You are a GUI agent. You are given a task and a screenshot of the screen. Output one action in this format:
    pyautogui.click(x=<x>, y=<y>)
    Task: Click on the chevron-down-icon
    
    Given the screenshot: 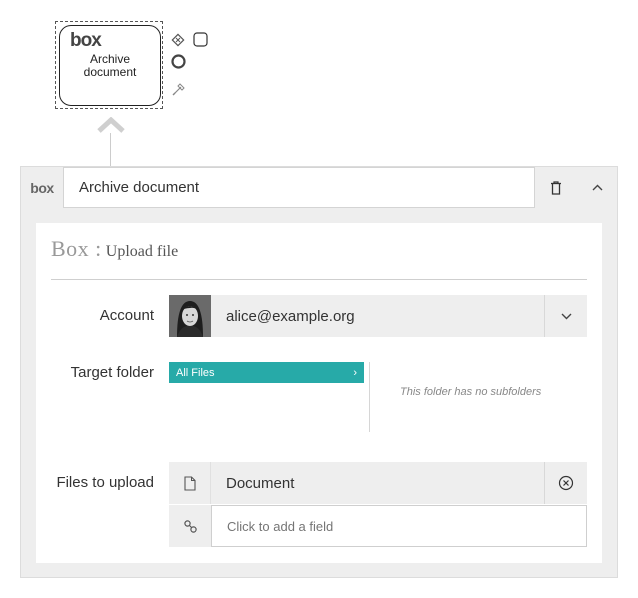 What is the action you would take?
    pyautogui.click(x=566, y=316)
    